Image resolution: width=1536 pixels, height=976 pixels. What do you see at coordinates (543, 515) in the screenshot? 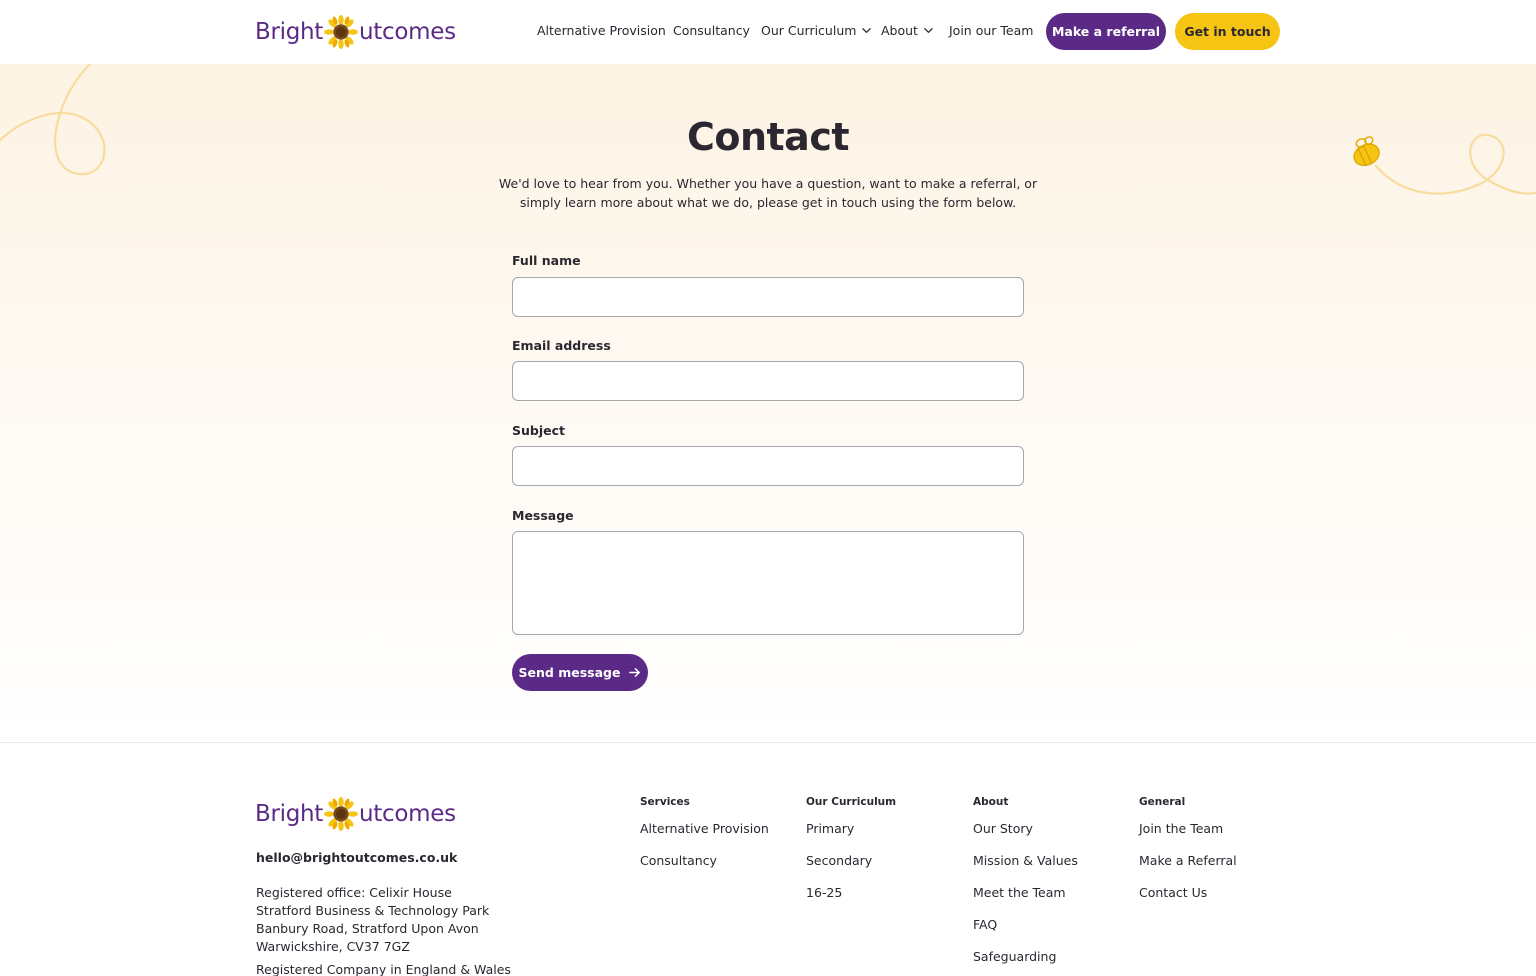
I see `message-label: Message` at bounding box center [543, 515].